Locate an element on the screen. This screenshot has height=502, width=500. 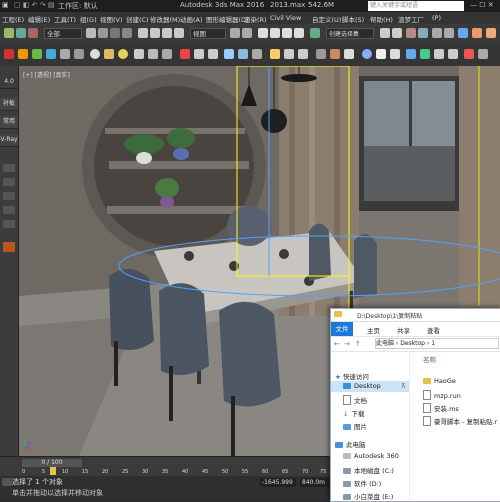
panel-tab-vray: V-Ray is located at coordinates (9, 140).